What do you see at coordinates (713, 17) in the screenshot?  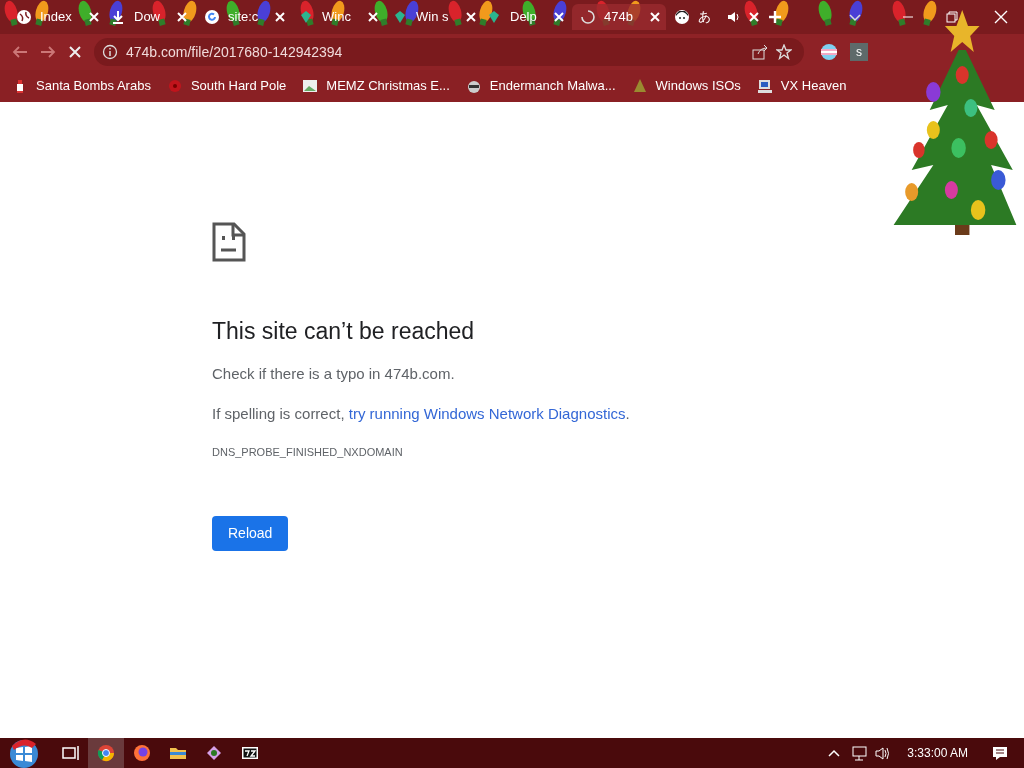 I see `browser-tab: あ` at bounding box center [713, 17].